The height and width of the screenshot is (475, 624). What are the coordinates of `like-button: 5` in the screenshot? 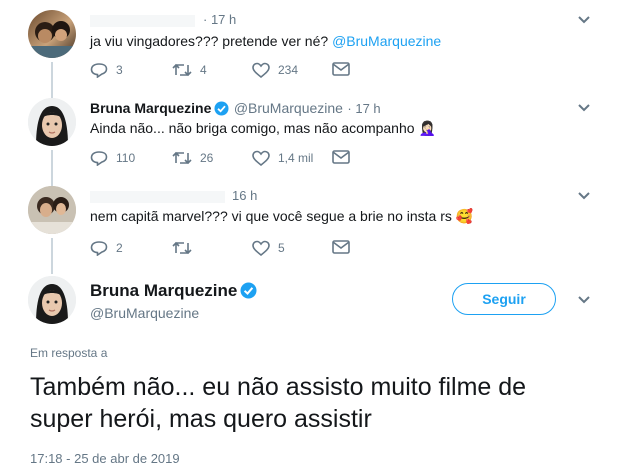 It's located at (268, 248).